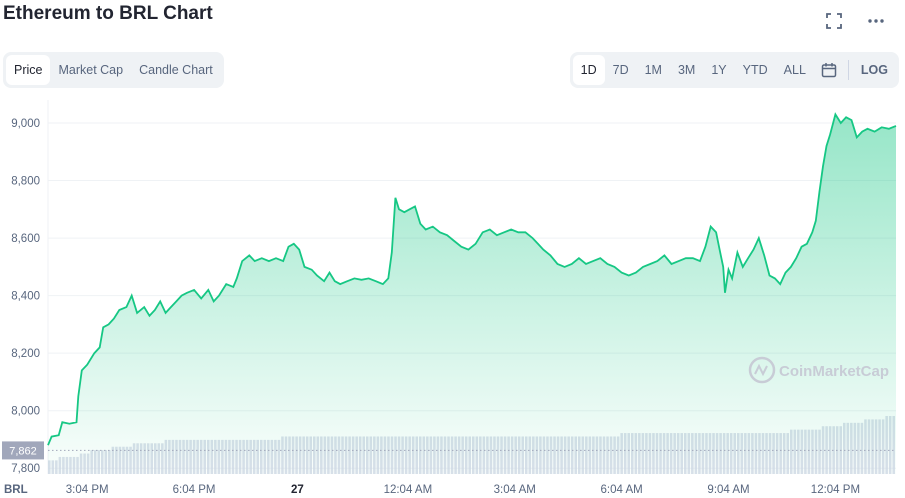 Image resolution: width=905 pixels, height=498 pixels. I want to click on current-price-label: 7,862, so click(23, 451).